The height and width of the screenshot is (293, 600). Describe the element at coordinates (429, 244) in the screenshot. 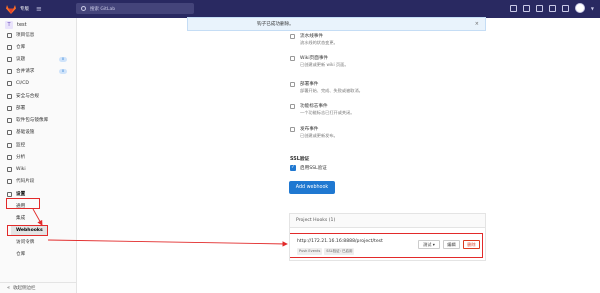

I see `test-hook-dropdown: 测试 ▾` at that location.